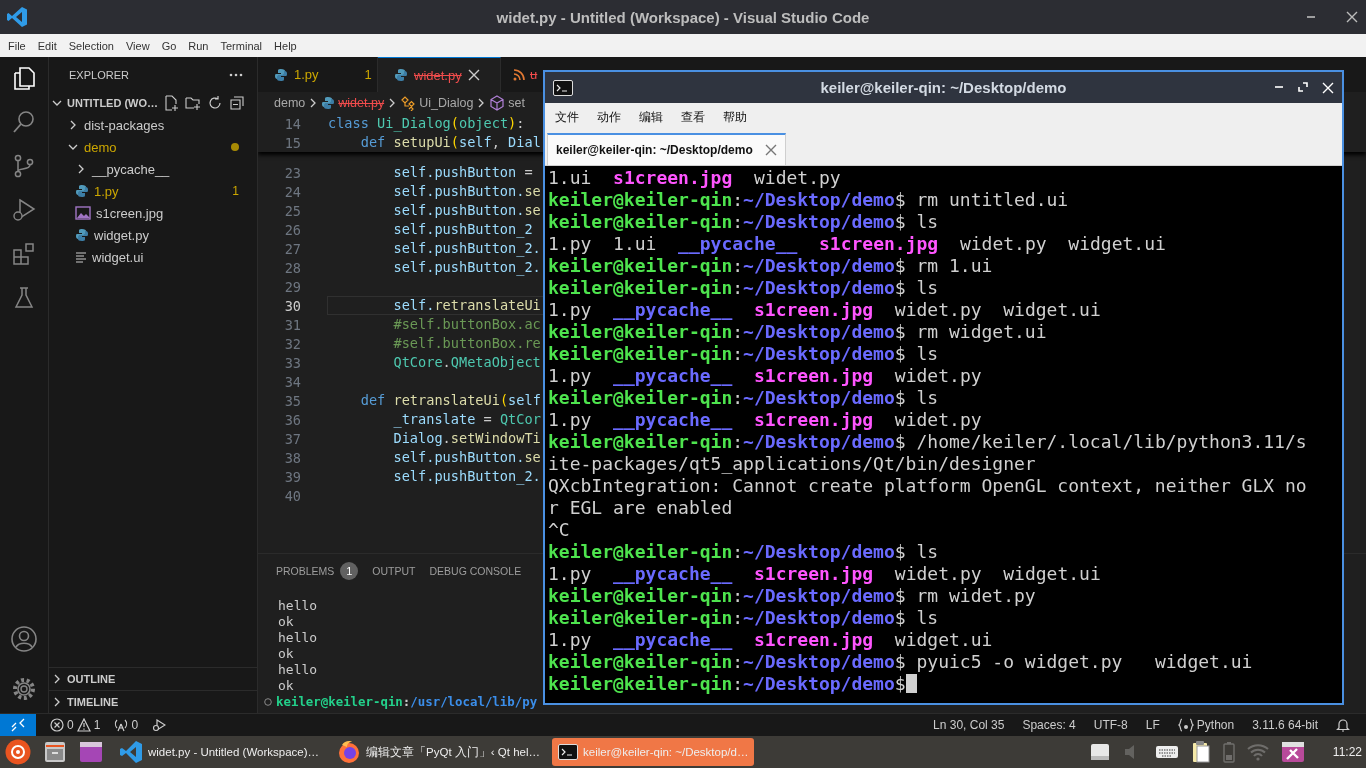 The width and height of the screenshot is (1366, 768). What do you see at coordinates (237, 103) in the screenshot?
I see `collapse-all-icon` at bounding box center [237, 103].